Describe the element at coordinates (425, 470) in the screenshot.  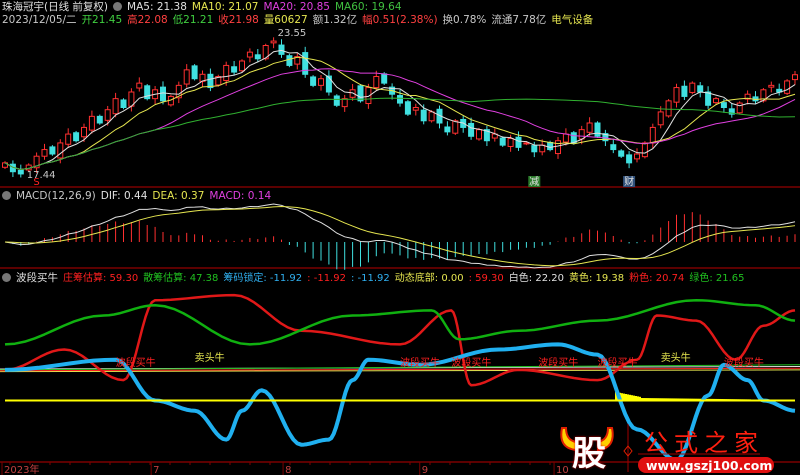
I see `x-axis-label: 9` at that location.